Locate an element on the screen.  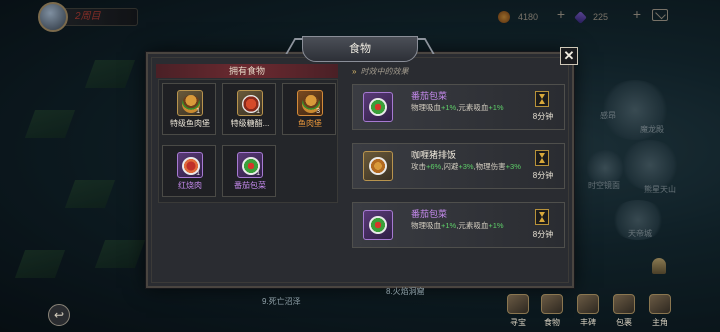
nav-label: 主角 is located at coordinates (660, 322).